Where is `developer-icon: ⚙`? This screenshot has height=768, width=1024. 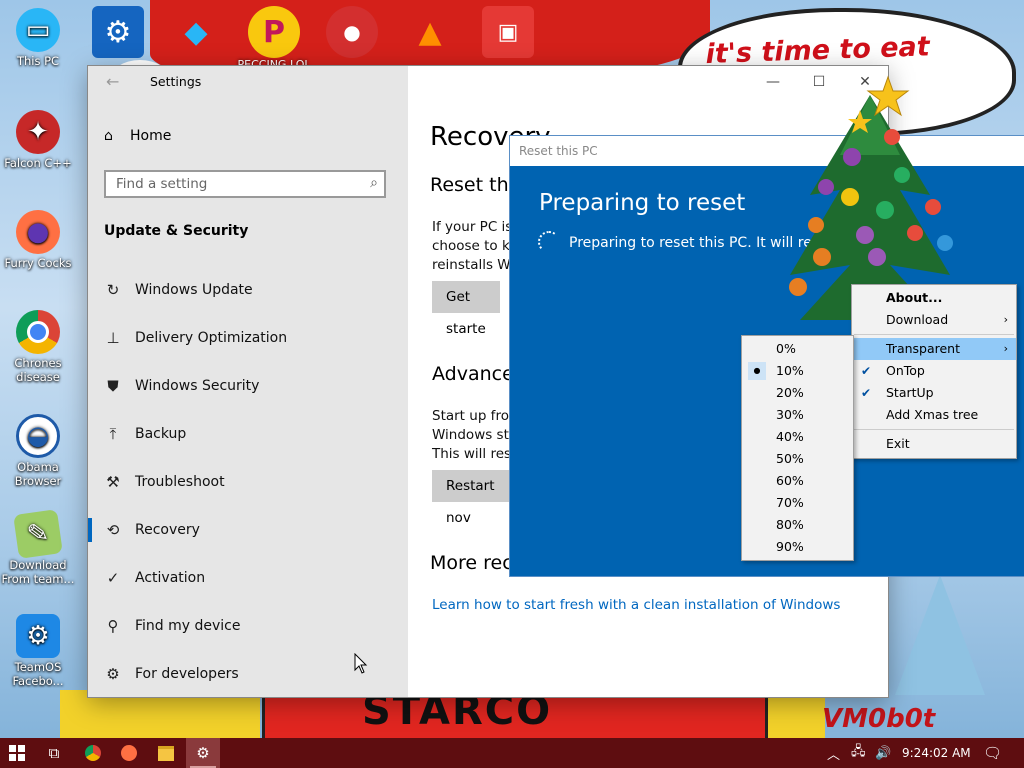
developer-icon: ⚙ is located at coordinates (113, 674).